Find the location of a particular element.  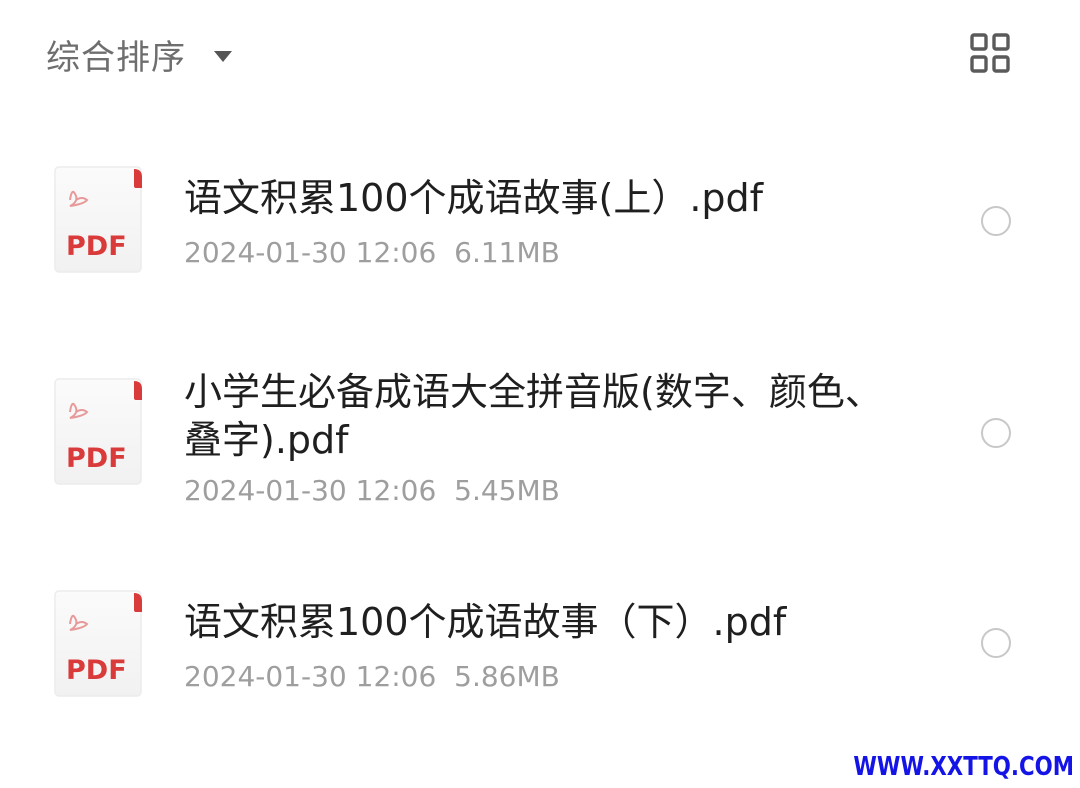

sort-dropdown: 综合排序 is located at coordinates (139, 54).